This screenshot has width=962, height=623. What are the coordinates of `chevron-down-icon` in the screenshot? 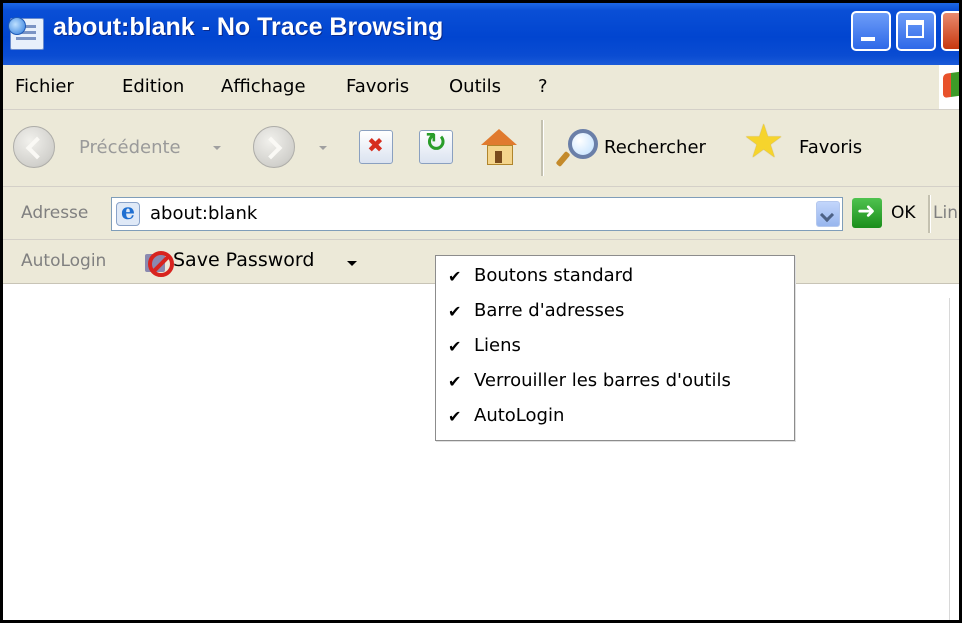 It's located at (828, 214).